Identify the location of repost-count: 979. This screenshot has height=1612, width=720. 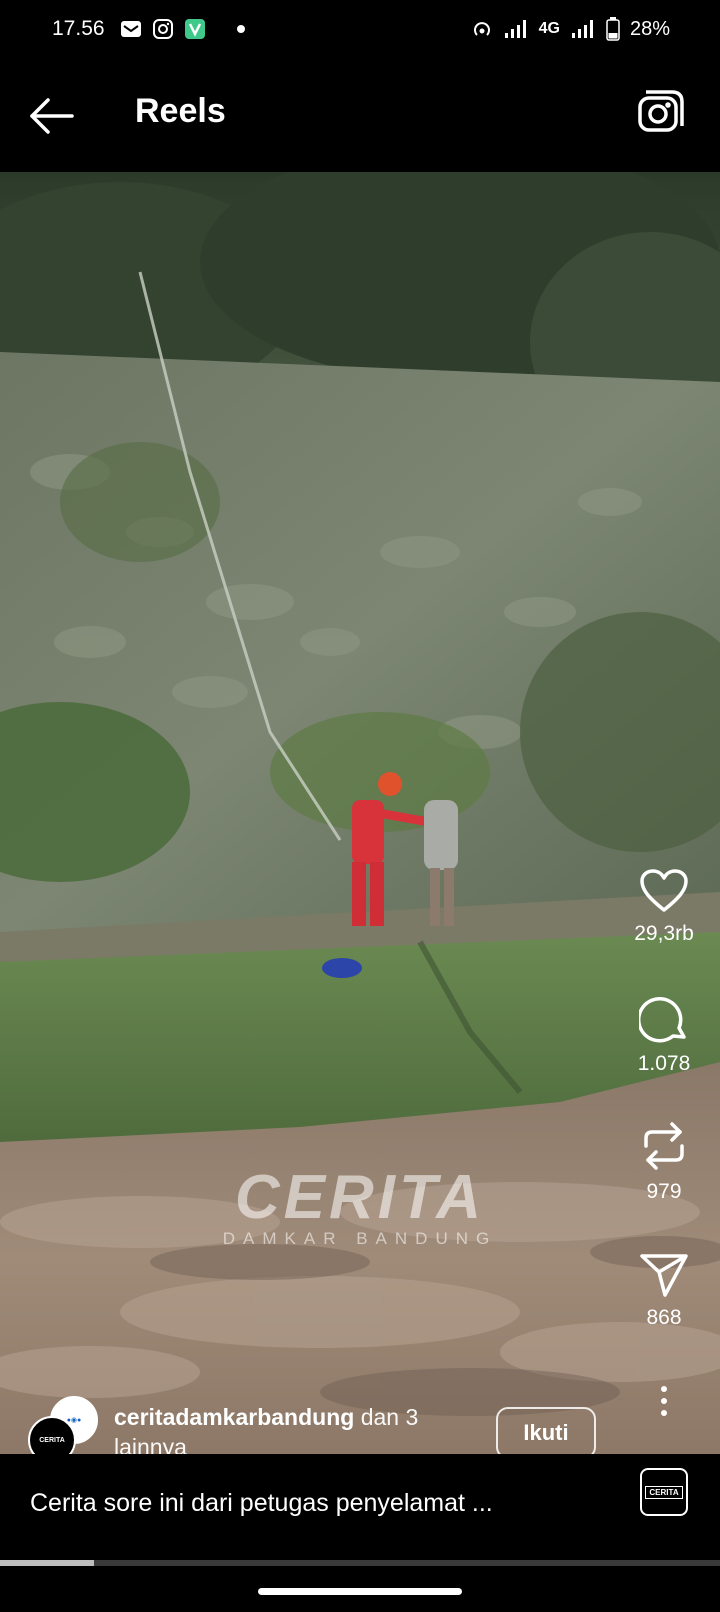
(664, 1191).